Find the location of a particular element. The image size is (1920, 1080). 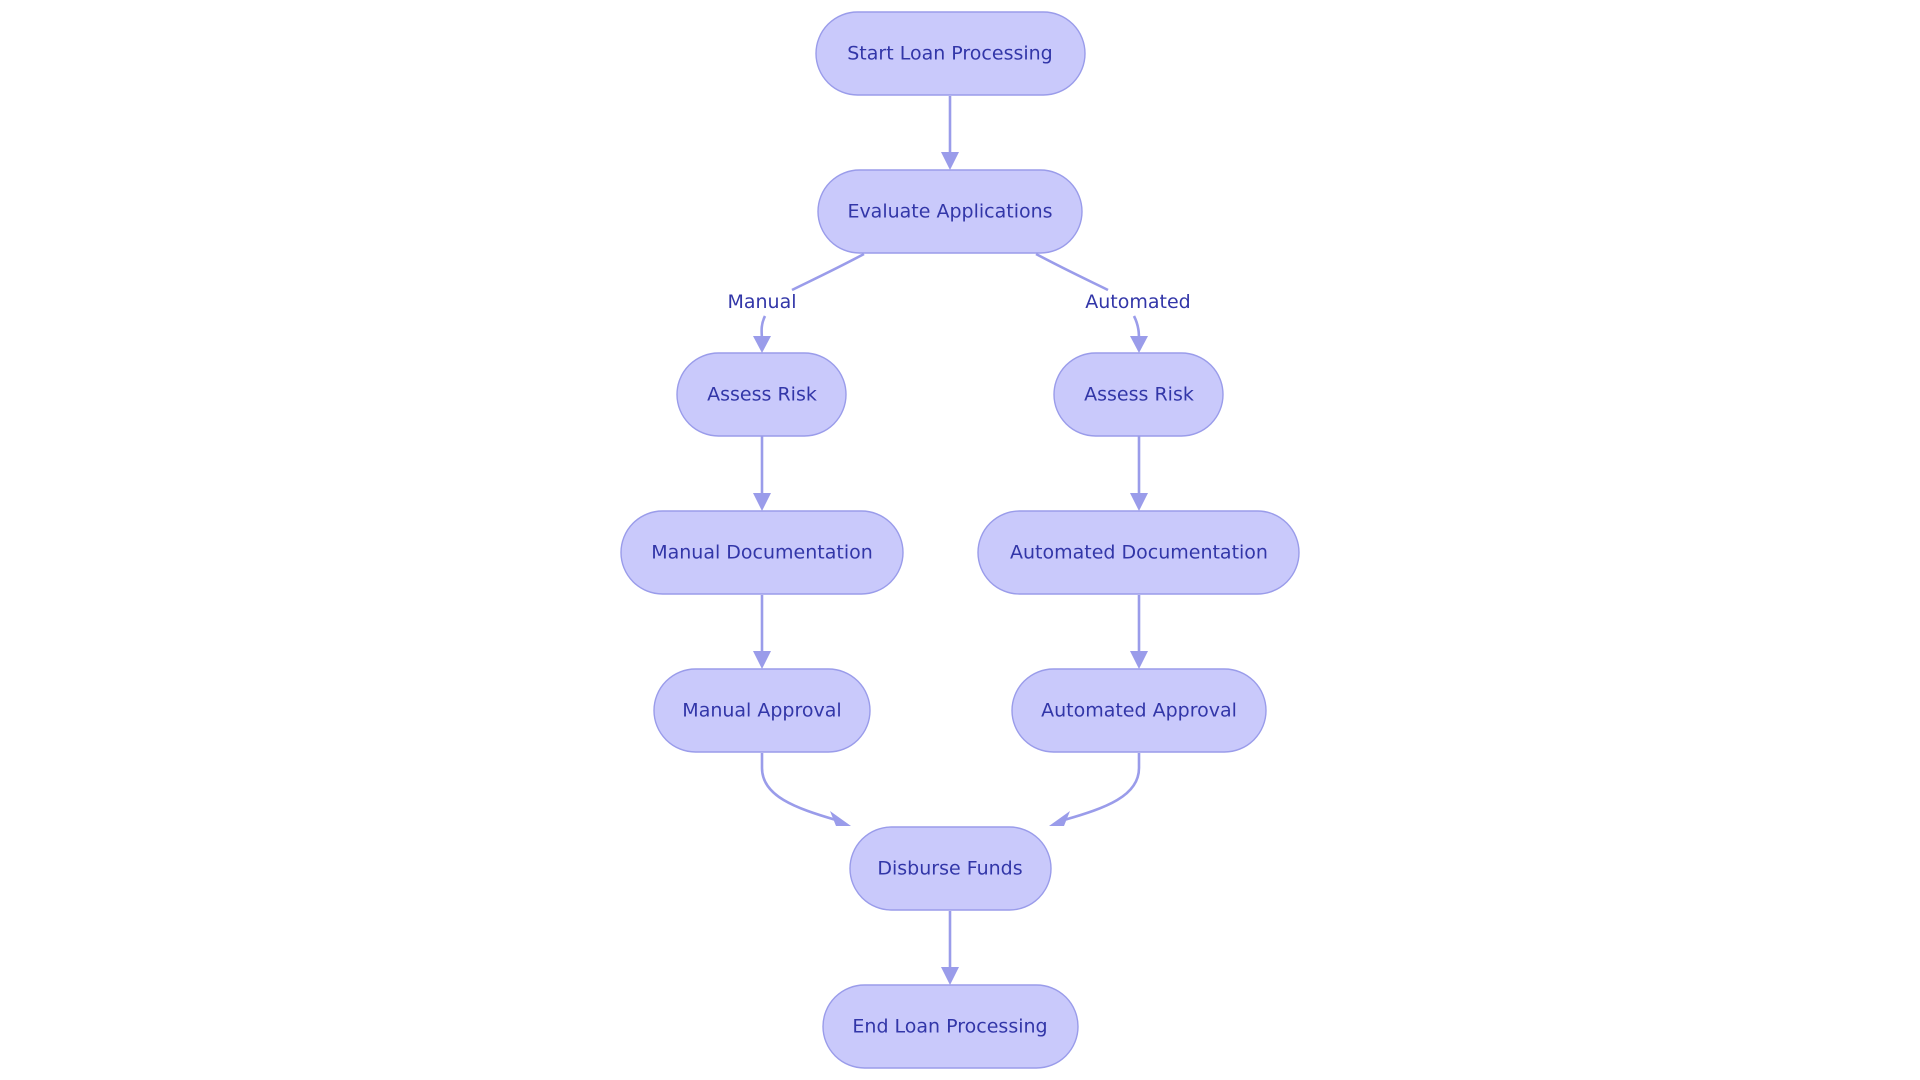

edge-assess-auto-doc is located at coordinates (1139, 473).